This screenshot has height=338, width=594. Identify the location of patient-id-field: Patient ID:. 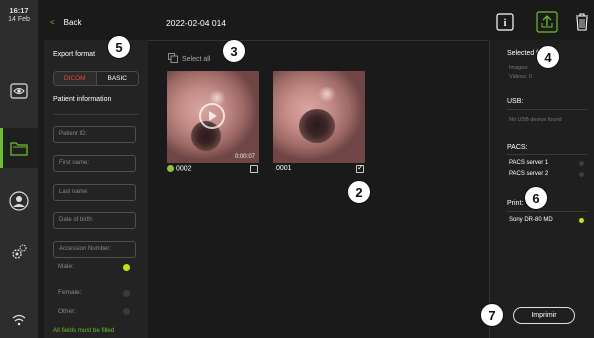
(94, 134).